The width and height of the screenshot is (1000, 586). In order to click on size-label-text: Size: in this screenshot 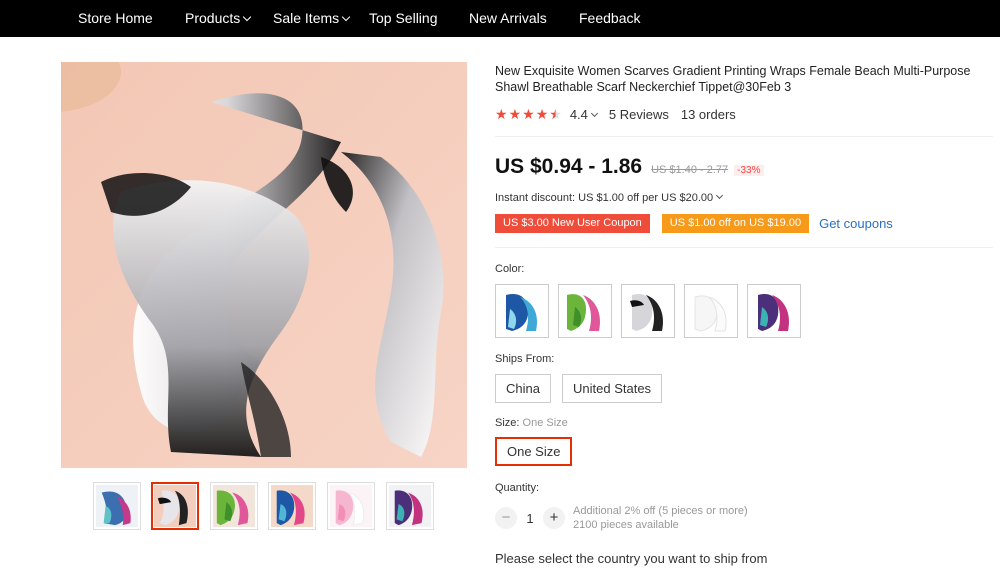, I will do `click(507, 423)`.